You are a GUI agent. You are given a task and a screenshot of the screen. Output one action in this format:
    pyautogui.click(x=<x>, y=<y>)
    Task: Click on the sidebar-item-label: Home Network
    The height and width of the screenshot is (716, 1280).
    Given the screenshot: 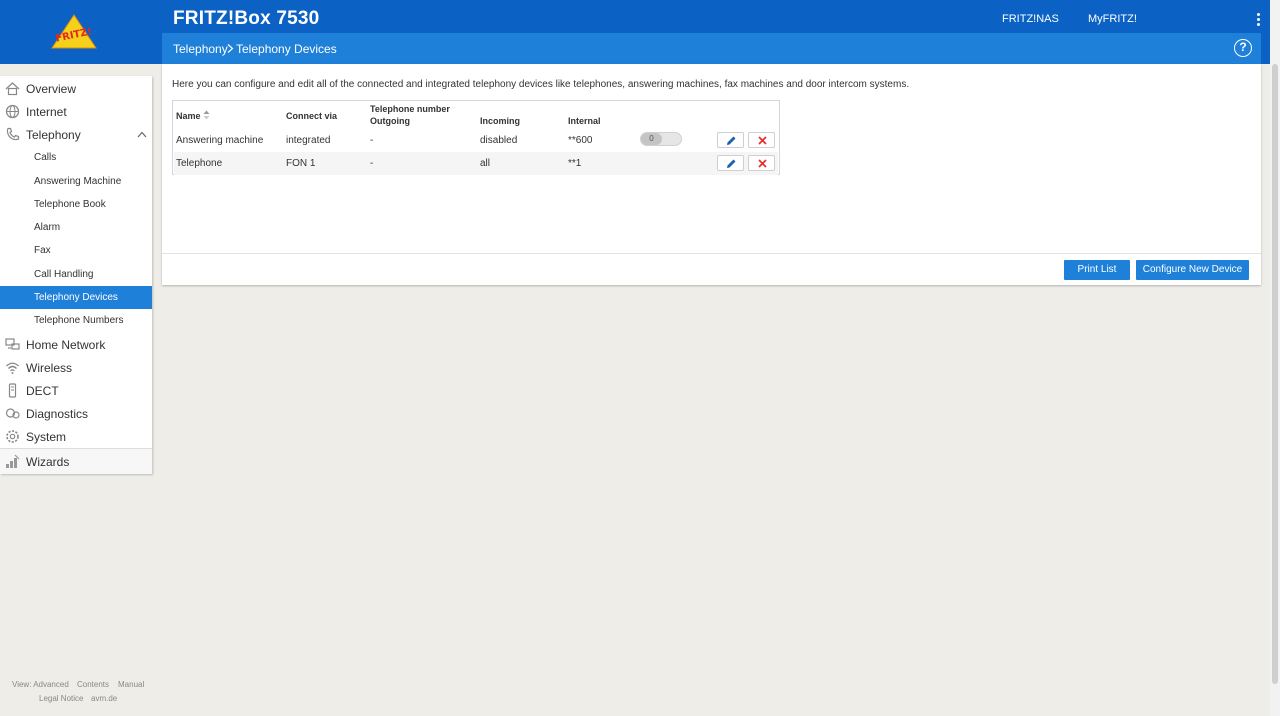 What is the action you would take?
    pyautogui.click(x=66, y=345)
    